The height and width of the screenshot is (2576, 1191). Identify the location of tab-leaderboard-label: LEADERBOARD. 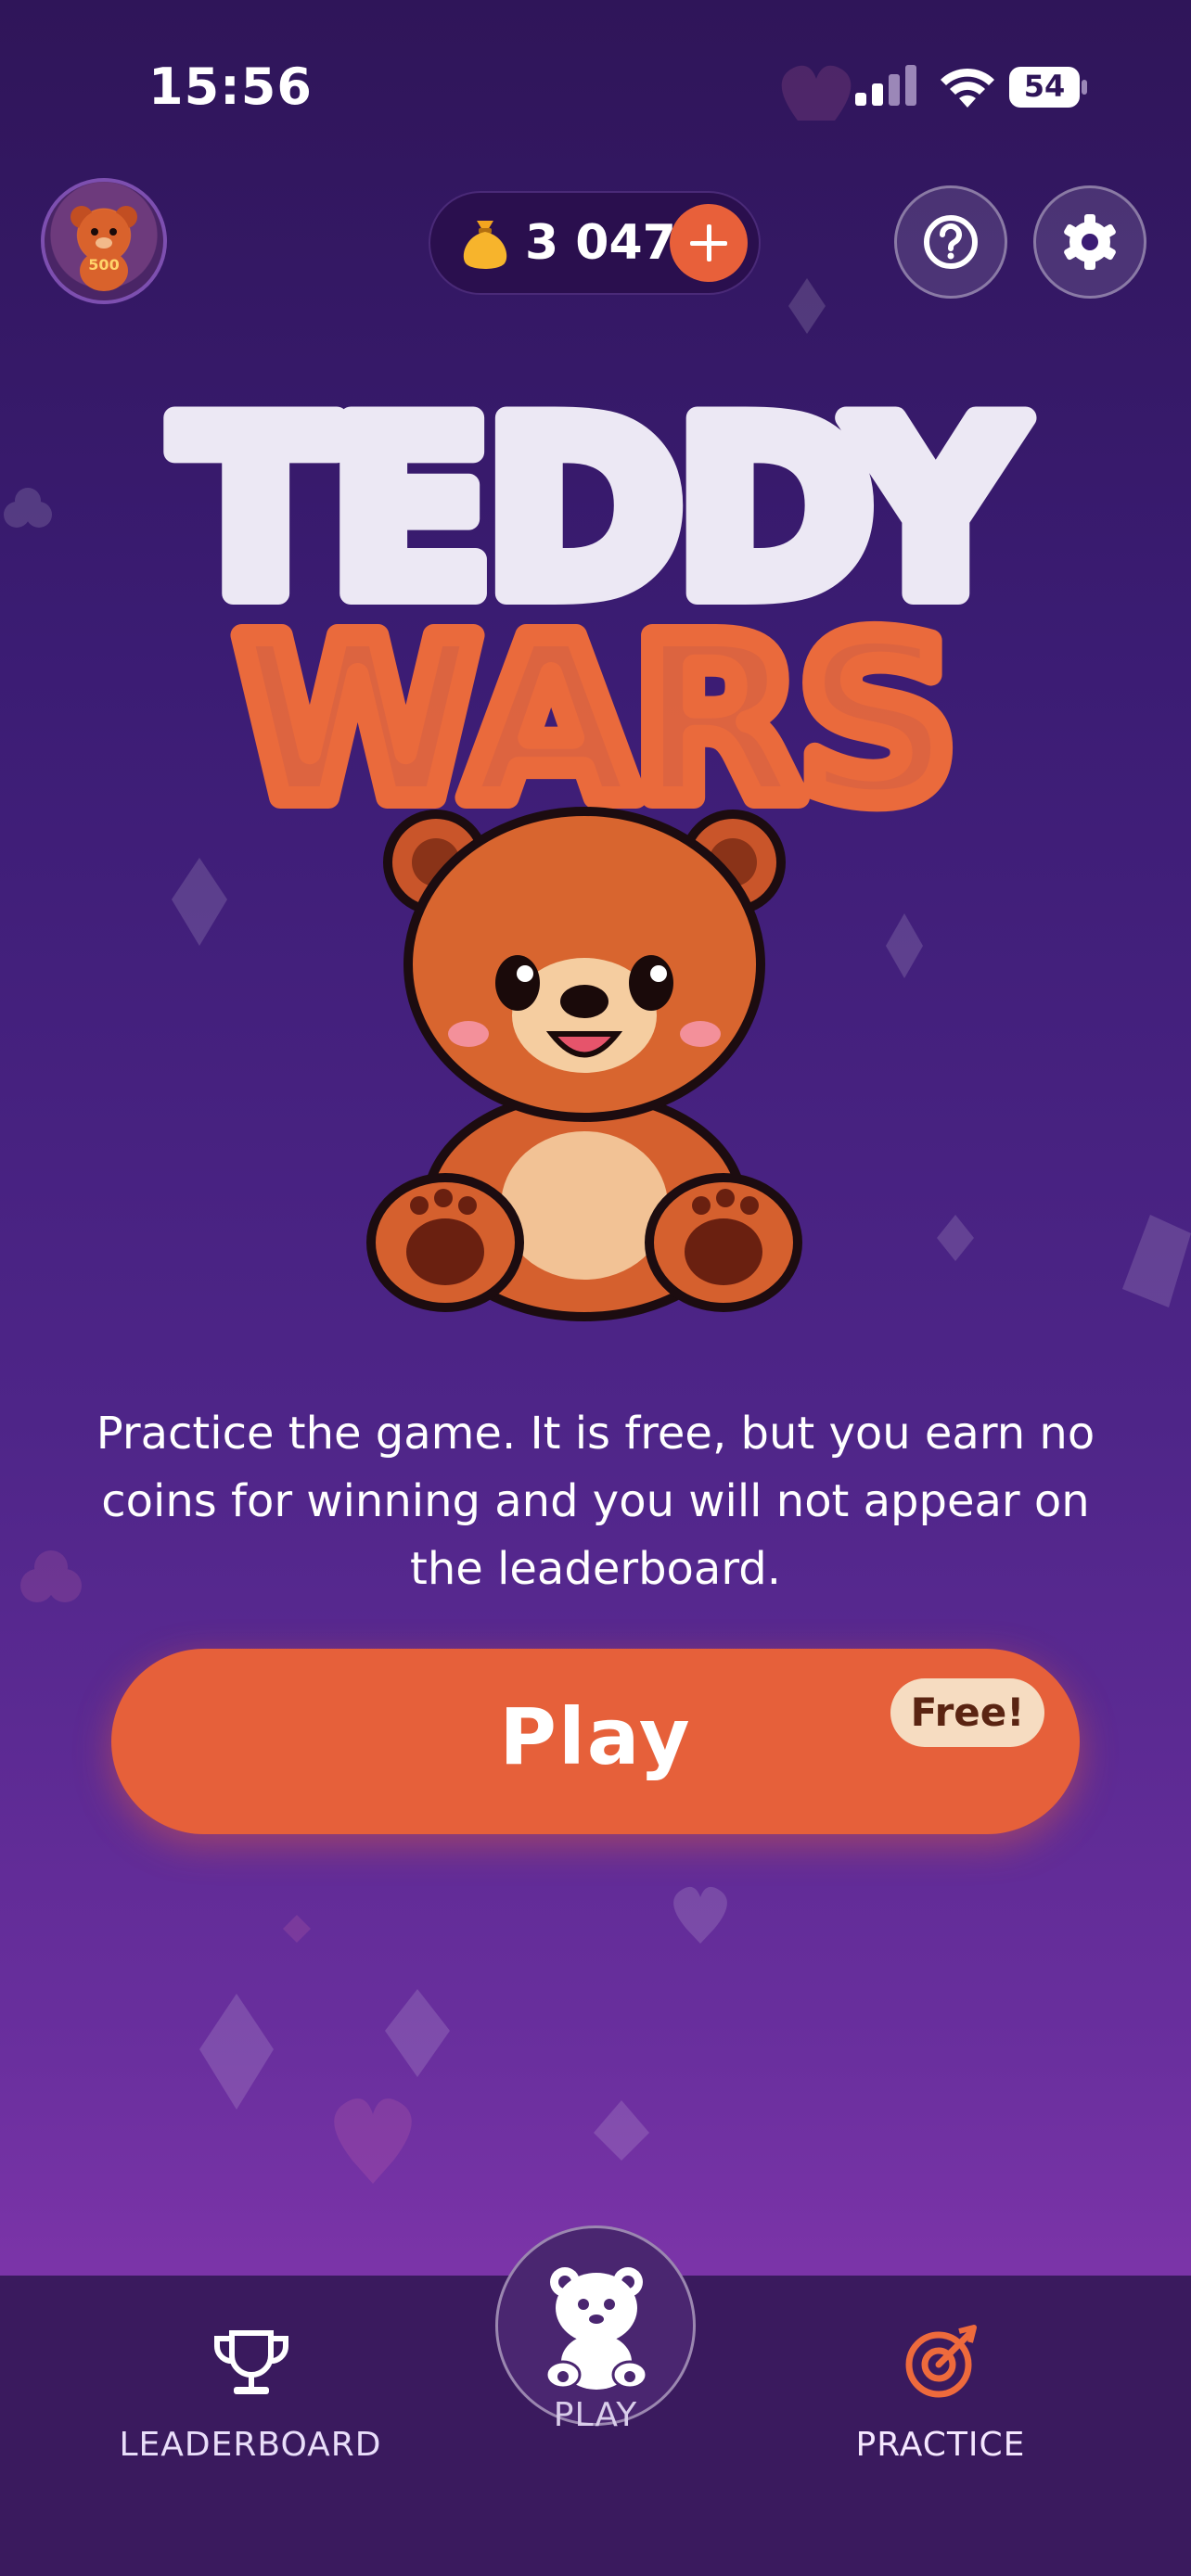
(250, 2445).